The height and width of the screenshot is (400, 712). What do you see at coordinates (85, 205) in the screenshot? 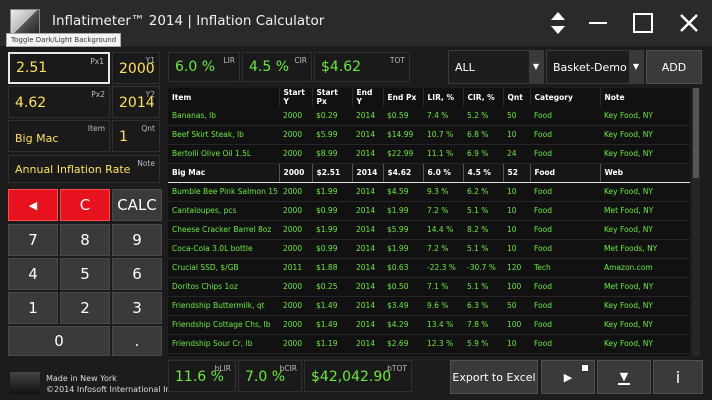
I see `clear-button: C` at bounding box center [85, 205].